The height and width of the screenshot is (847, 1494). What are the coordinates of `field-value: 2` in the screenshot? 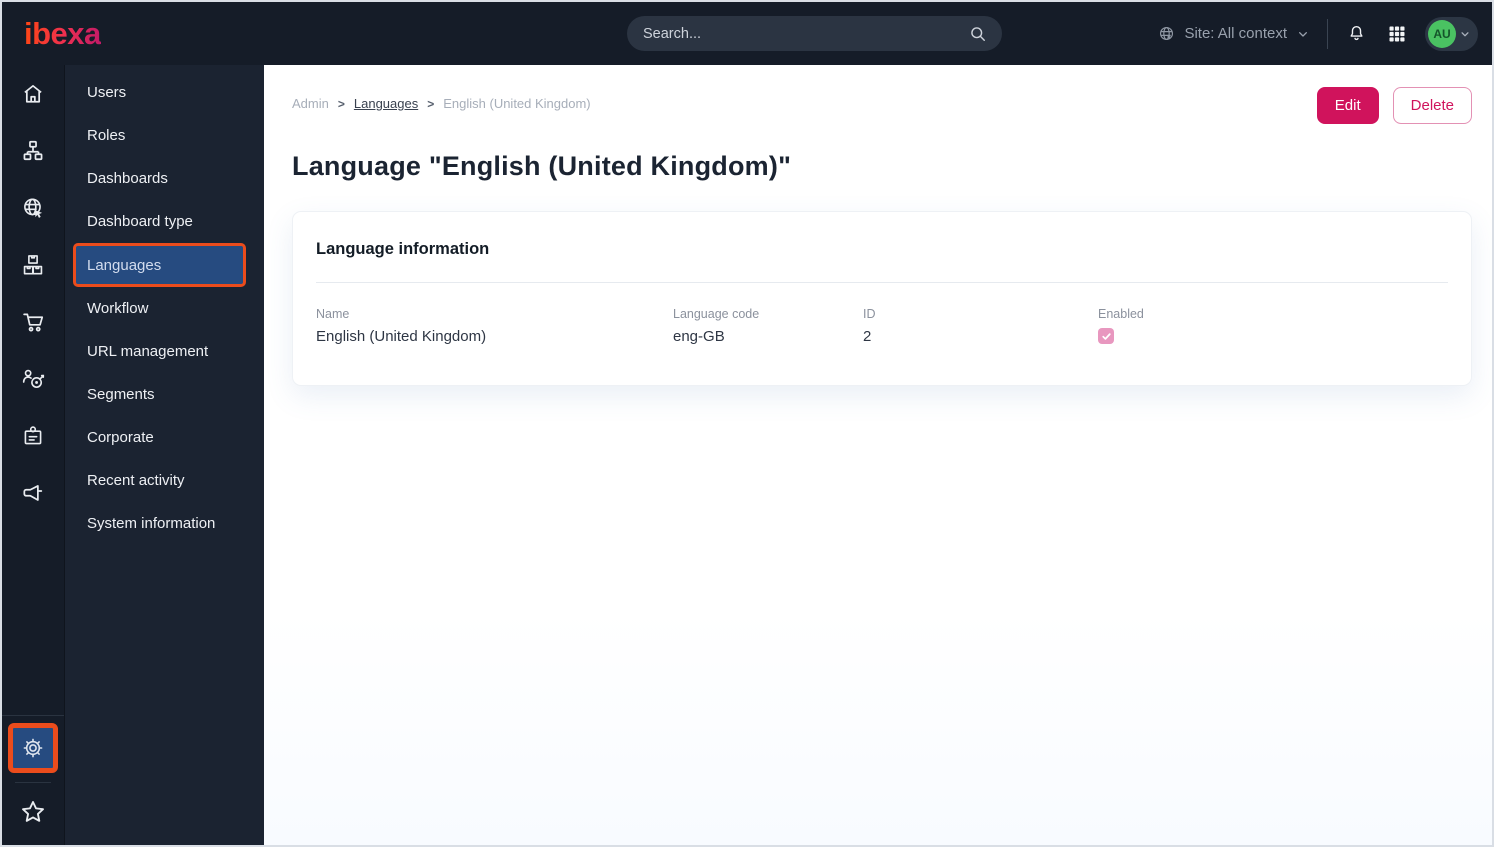 It's located at (867, 336).